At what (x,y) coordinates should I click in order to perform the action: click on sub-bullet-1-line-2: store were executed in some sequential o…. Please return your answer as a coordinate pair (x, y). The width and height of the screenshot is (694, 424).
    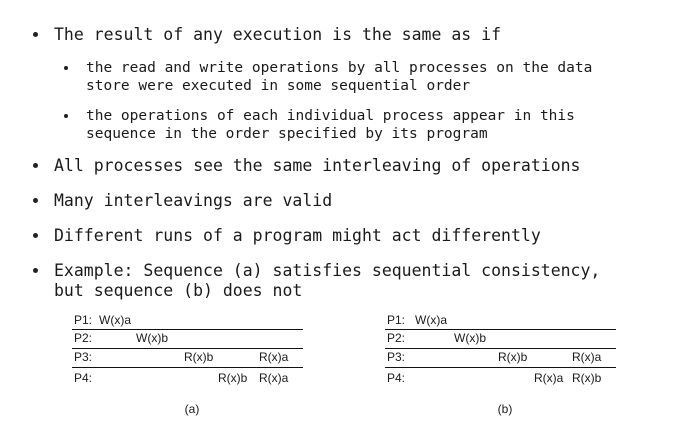
    Looking at the image, I should click on (278, 86).